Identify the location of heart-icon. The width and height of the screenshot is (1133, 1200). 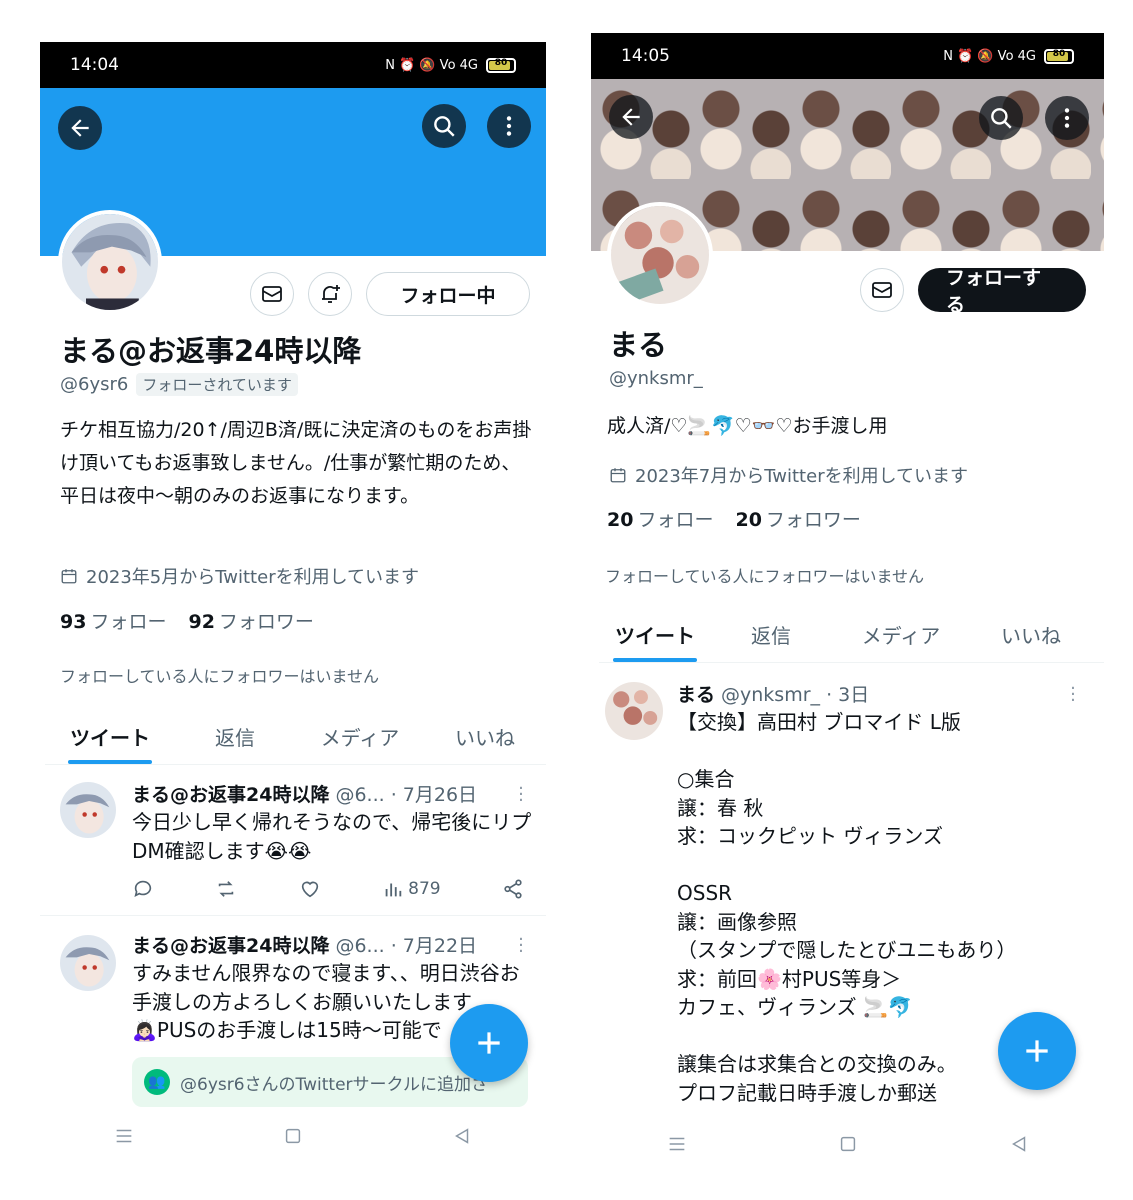
(309, 889).